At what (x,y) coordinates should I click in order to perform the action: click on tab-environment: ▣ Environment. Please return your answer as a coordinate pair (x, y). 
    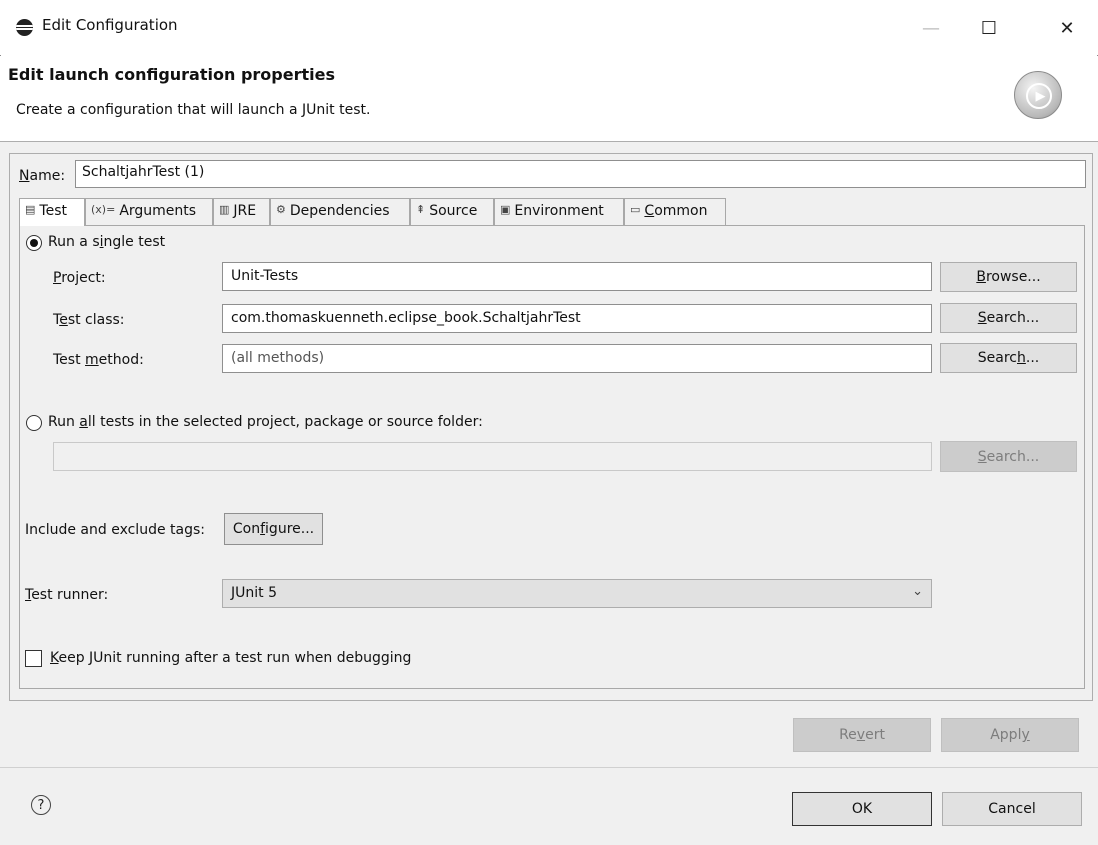
    Looking at the image, I should click on (559, 211).